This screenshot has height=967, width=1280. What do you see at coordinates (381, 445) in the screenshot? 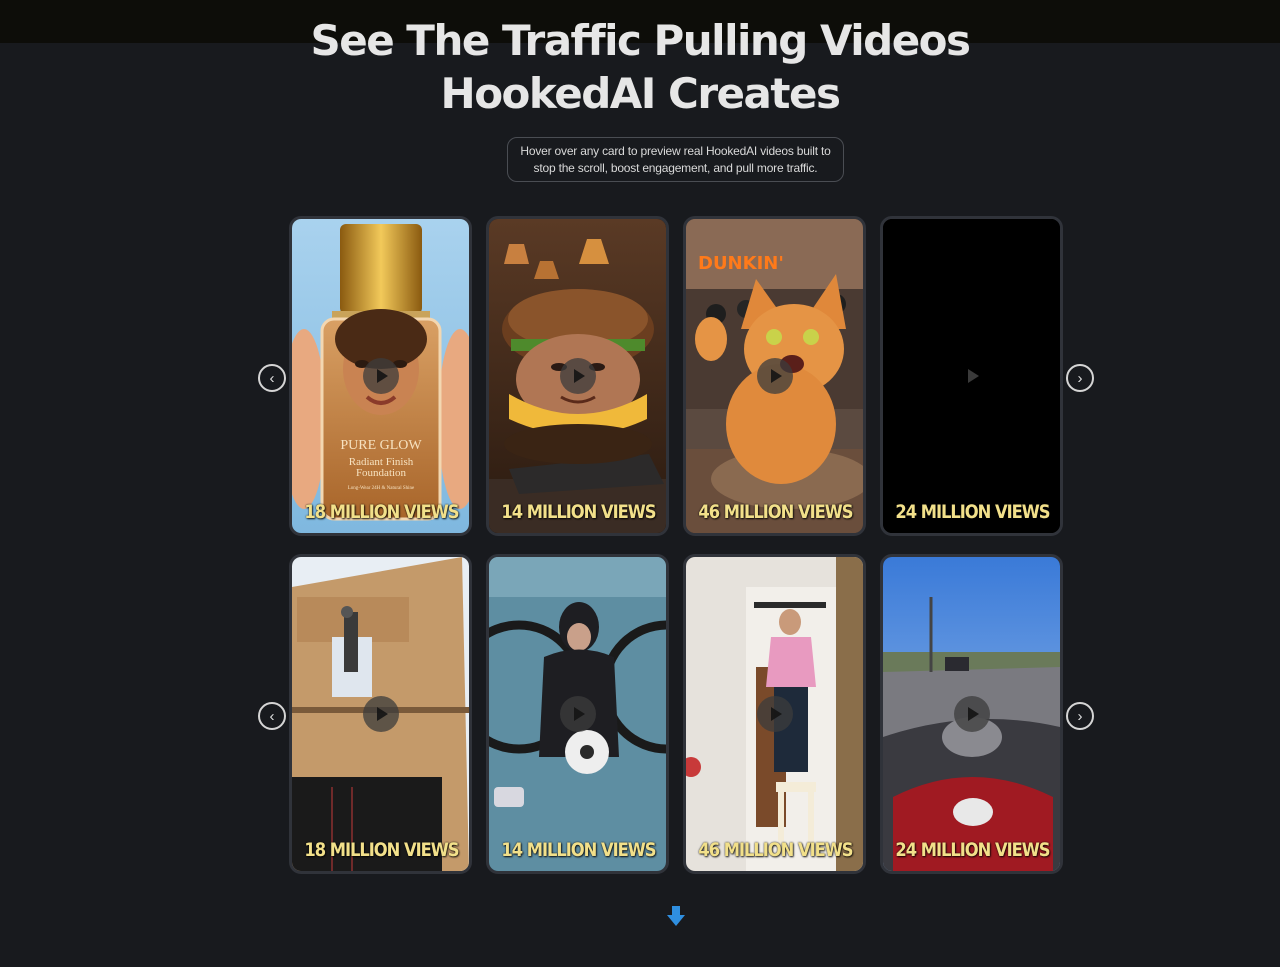
I see `product-label-1: PURE GLOW` at bounding box center [381, 445].